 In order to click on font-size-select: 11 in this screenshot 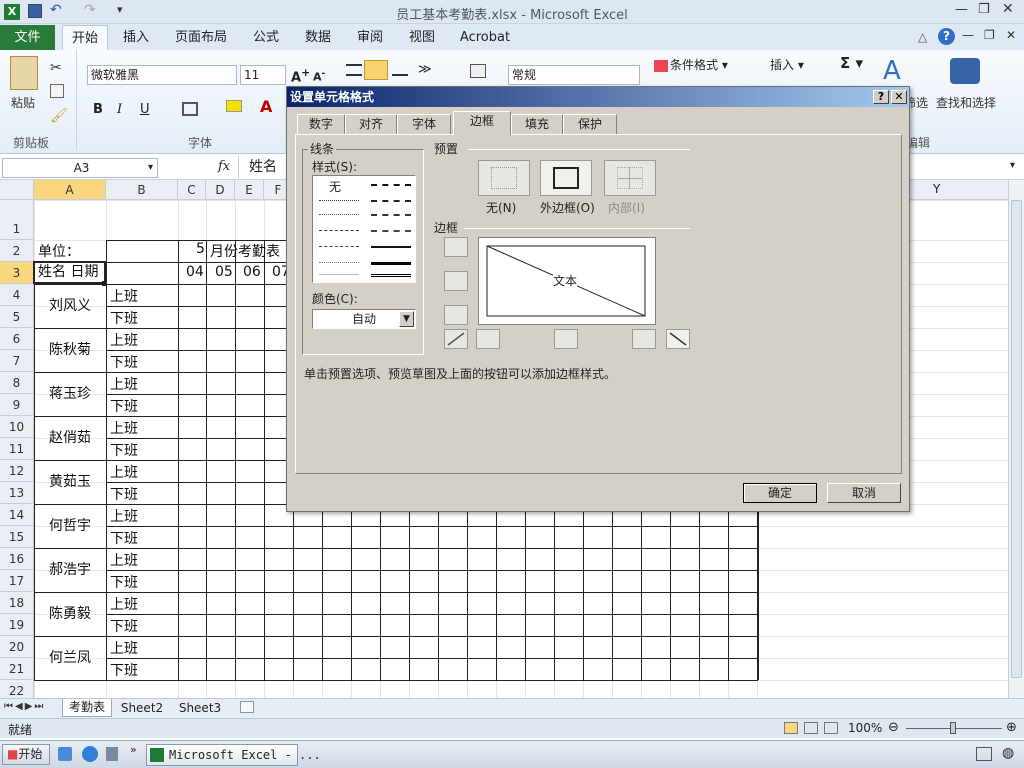, I will do `click(263, 75)`.